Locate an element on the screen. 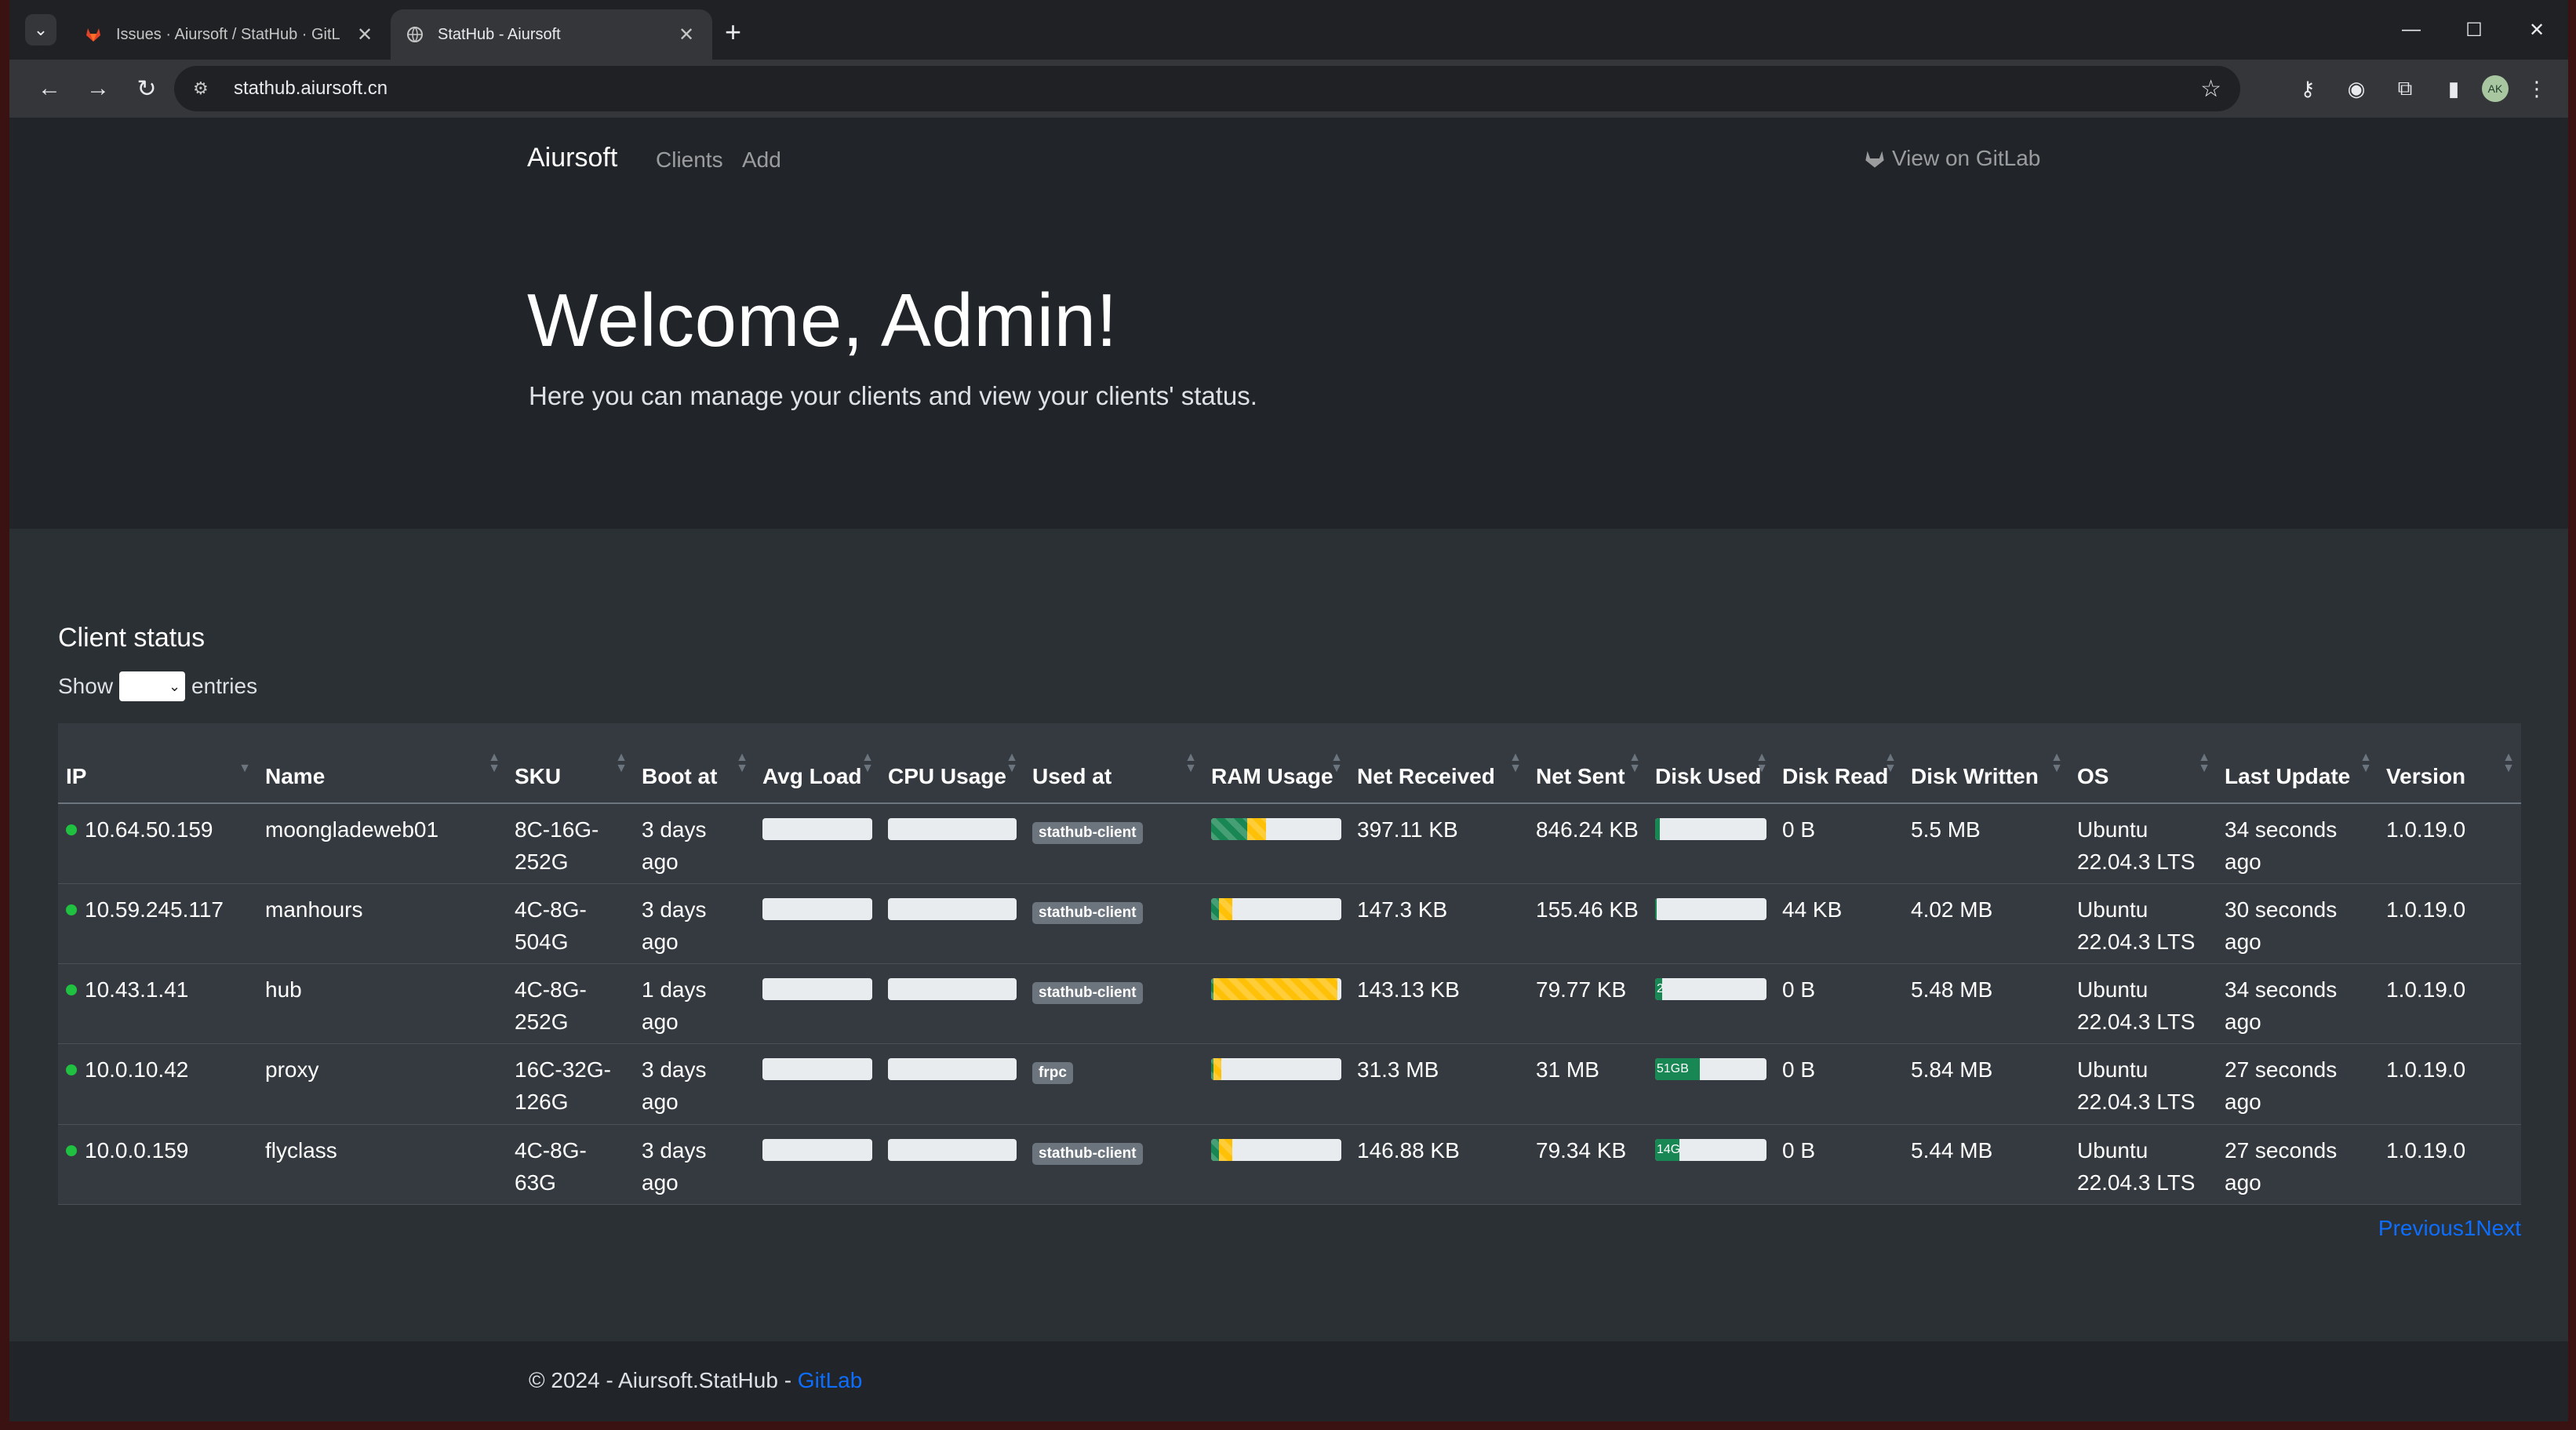 The height and width of the screenshot is (1430, 2576). ip-cell: 10.0.0.159 is located at coordinates (157, 1165).